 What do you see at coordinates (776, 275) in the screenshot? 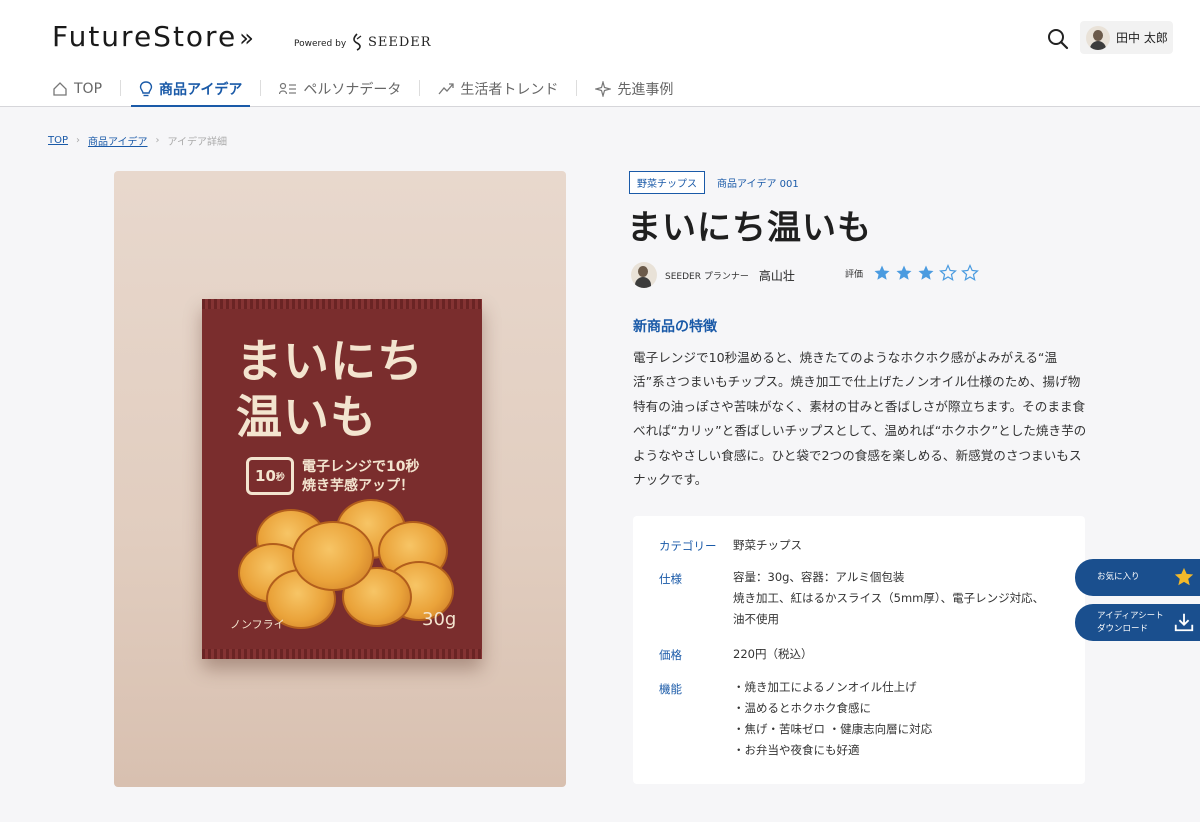
I see `planner-name: 高山壮` at bounding box center [776, 275].